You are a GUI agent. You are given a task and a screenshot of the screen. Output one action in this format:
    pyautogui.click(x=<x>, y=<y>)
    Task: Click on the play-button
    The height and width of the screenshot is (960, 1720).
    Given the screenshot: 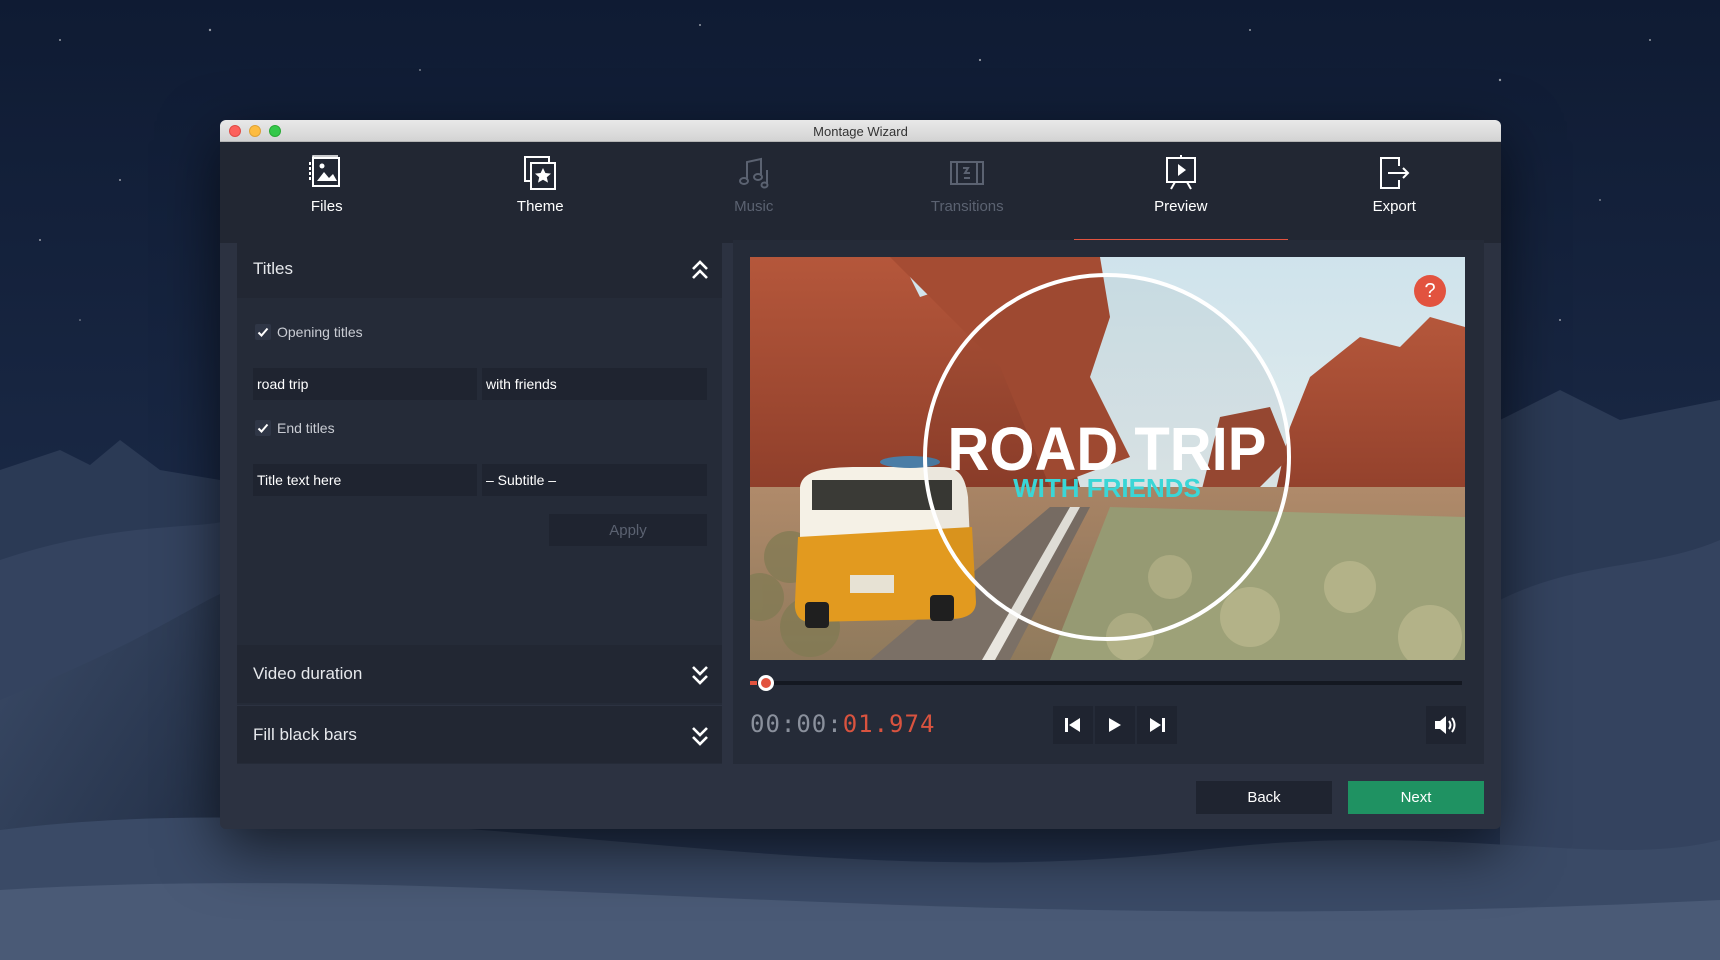 What is the action you would take?
    pyautogui.click(x=1115, y=725)
    